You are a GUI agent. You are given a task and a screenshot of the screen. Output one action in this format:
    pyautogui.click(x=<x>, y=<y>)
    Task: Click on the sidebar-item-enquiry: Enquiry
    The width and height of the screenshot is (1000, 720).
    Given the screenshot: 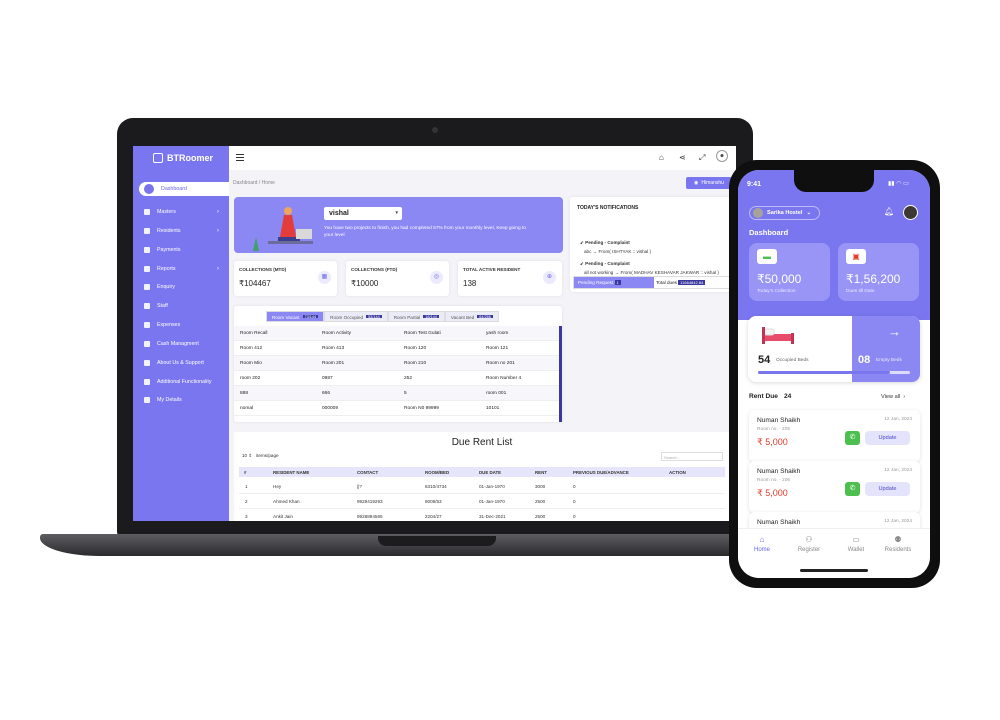 What is the action you would take?
    pyautogui.click(x=183, y=287)
    